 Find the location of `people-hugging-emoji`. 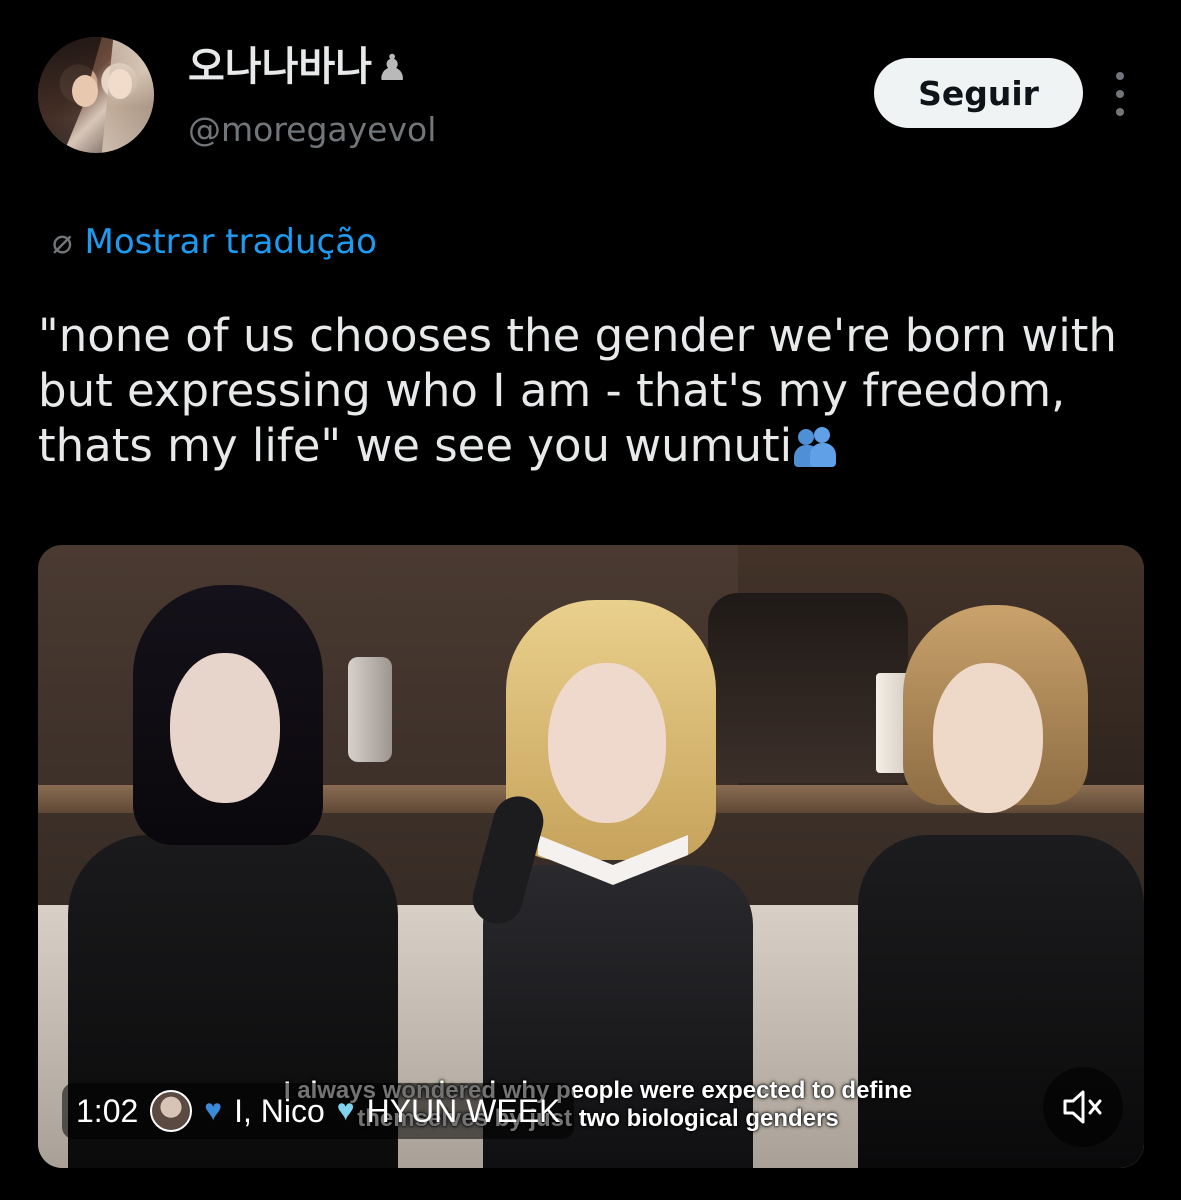

people-hugging-emoji is located at coordinates (815, 446).